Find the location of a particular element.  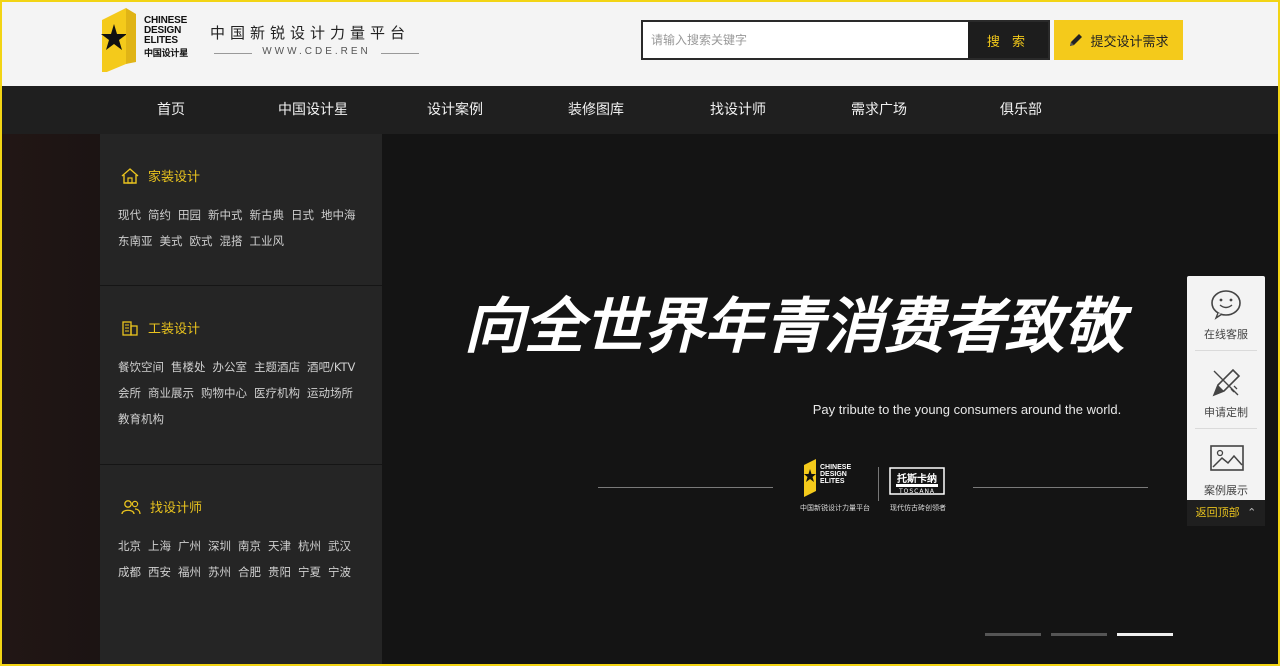

image-icon is located at coordinates (1227, 458).